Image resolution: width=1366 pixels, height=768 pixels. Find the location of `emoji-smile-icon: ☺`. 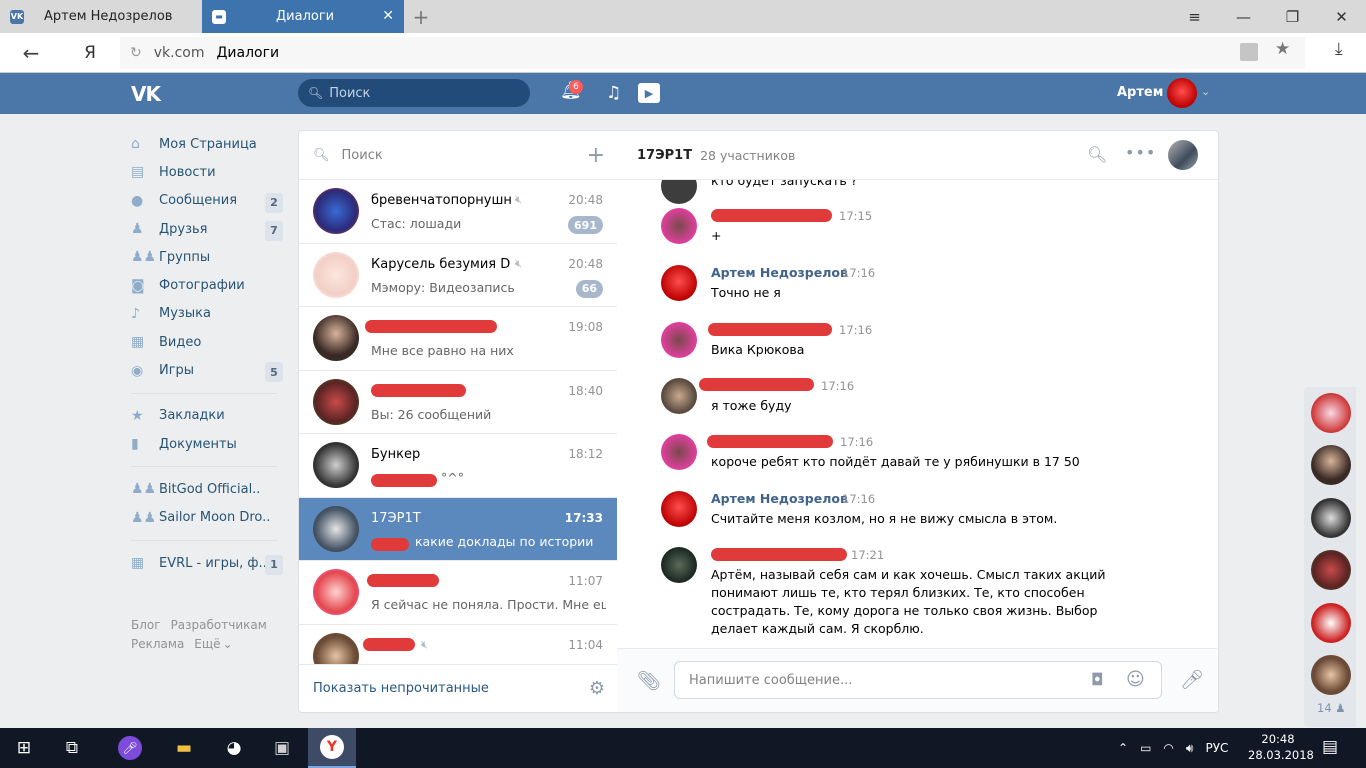

emoji-smile-icon: ☺ is located at coordinates (1135, 679).